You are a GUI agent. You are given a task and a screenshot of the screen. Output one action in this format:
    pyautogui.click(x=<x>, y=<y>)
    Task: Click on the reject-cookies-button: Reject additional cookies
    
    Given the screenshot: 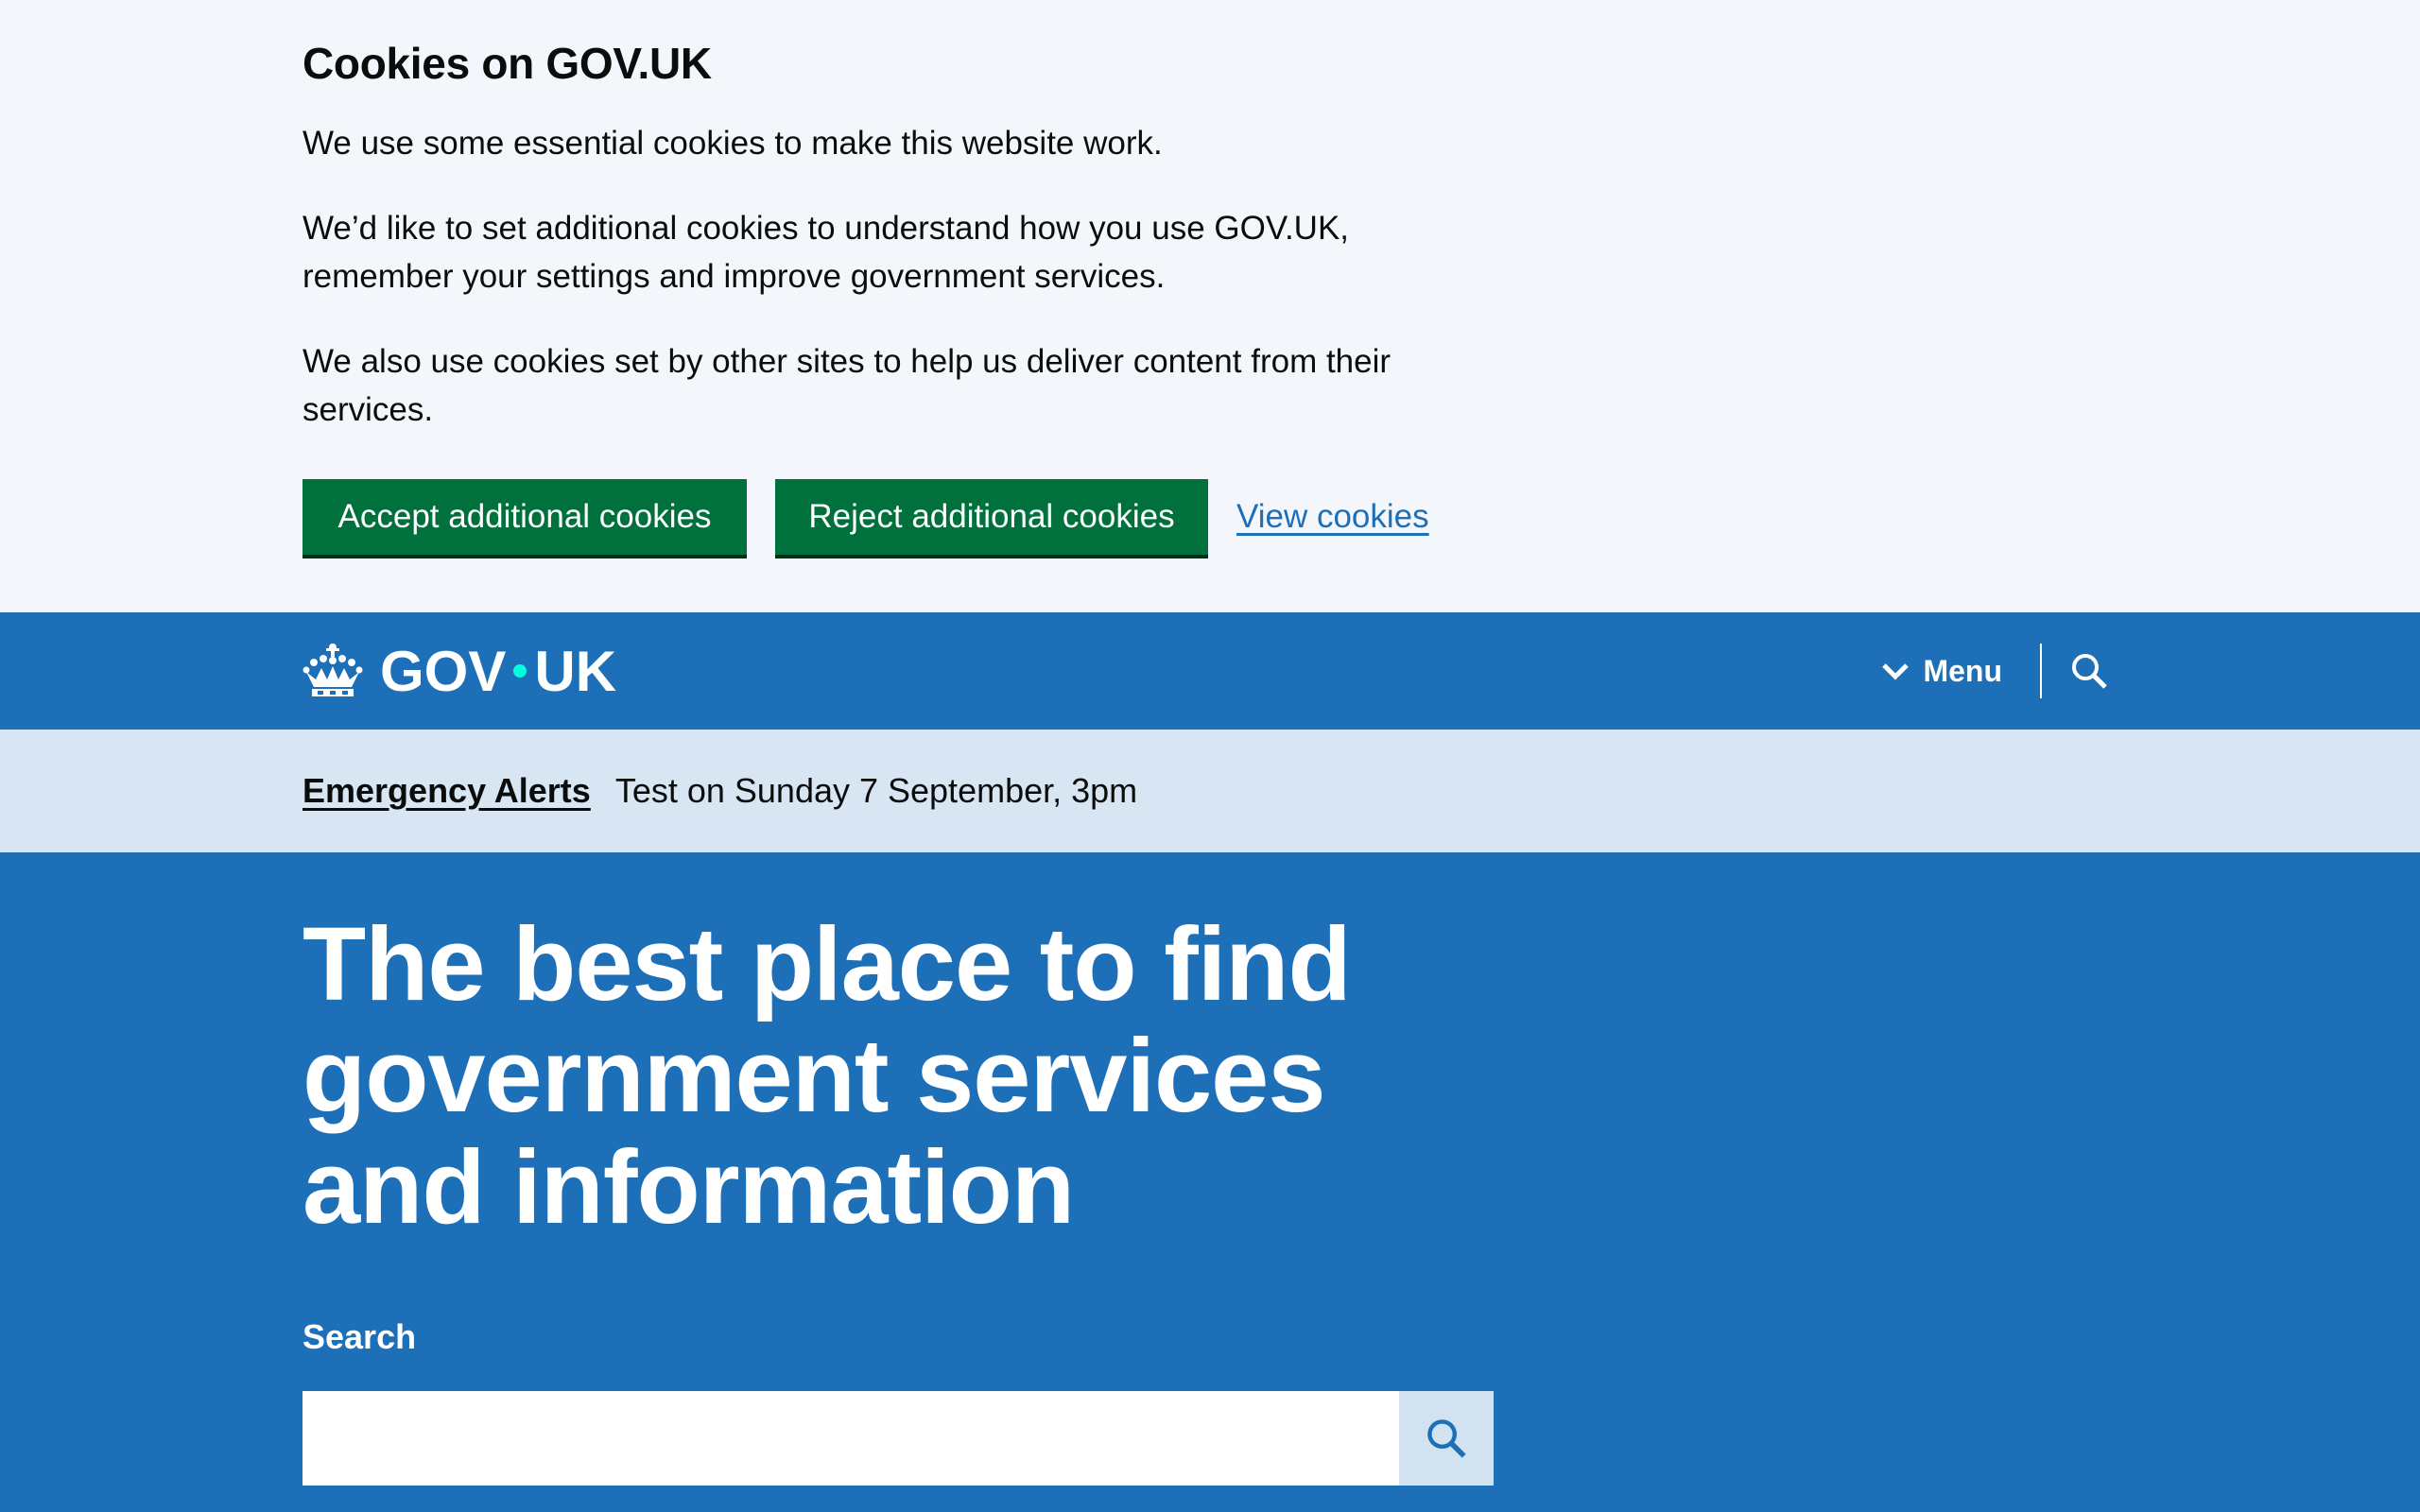 What is the action you would take?
    pyautogui.click(x=991, y=517)
    